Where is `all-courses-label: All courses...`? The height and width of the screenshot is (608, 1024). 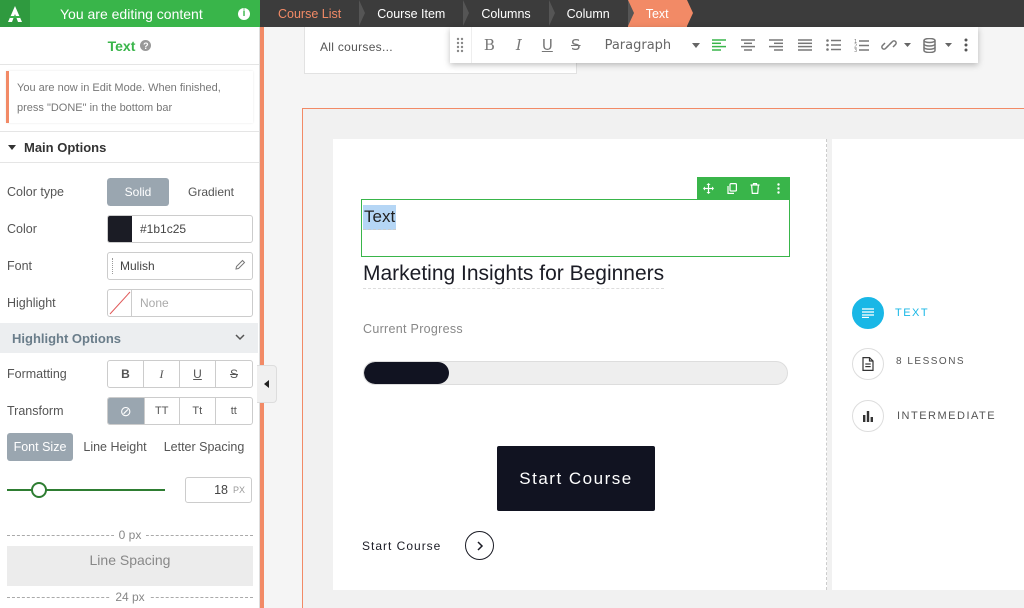 all-courses-label: All courses... is located at coordinates (356, 47).